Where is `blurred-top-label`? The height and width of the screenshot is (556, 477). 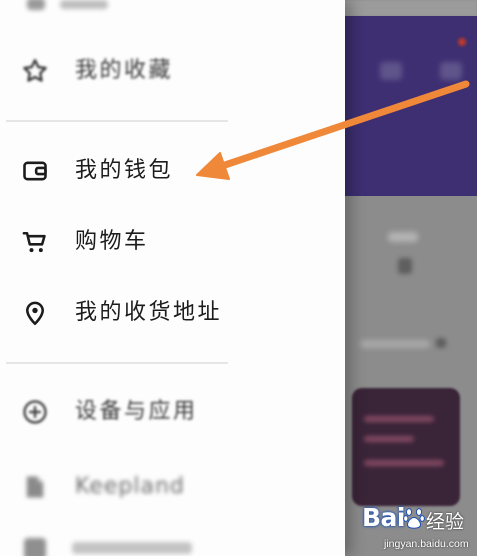
blurred-top-label is located at coordinates (84, 4).